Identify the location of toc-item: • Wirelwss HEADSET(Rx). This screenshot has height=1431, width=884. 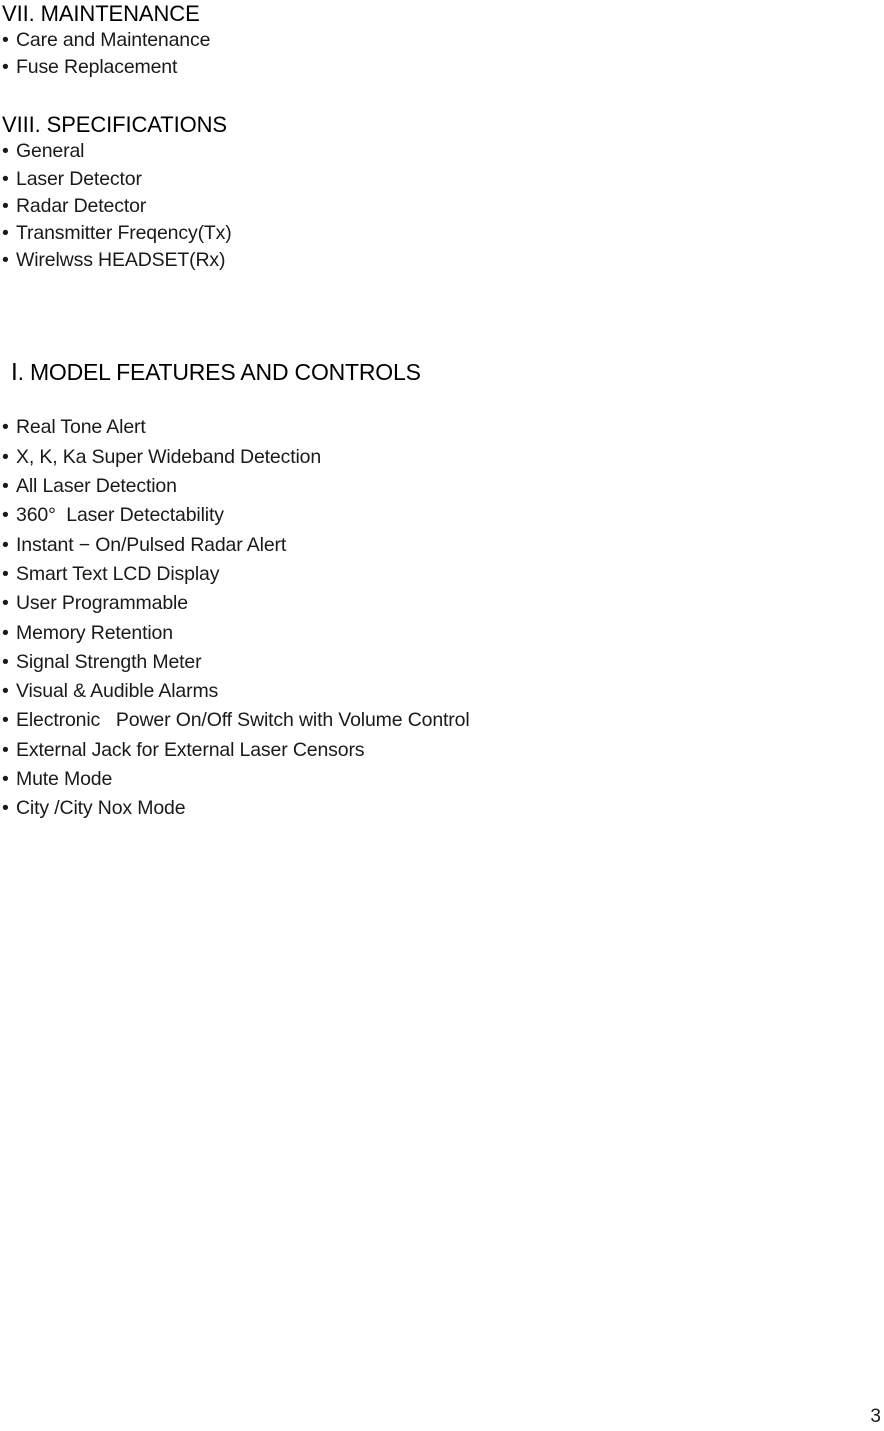
(437, 260).